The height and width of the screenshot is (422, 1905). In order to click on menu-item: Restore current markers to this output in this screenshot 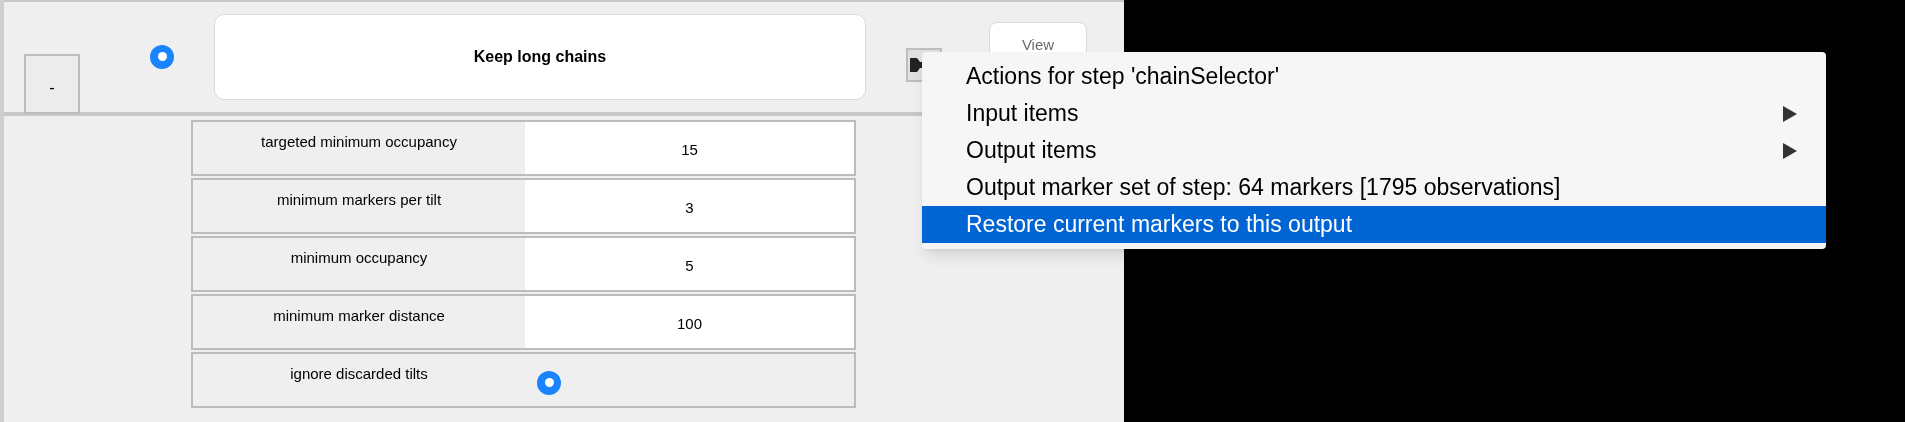, I will do `click(1374, 224)`.